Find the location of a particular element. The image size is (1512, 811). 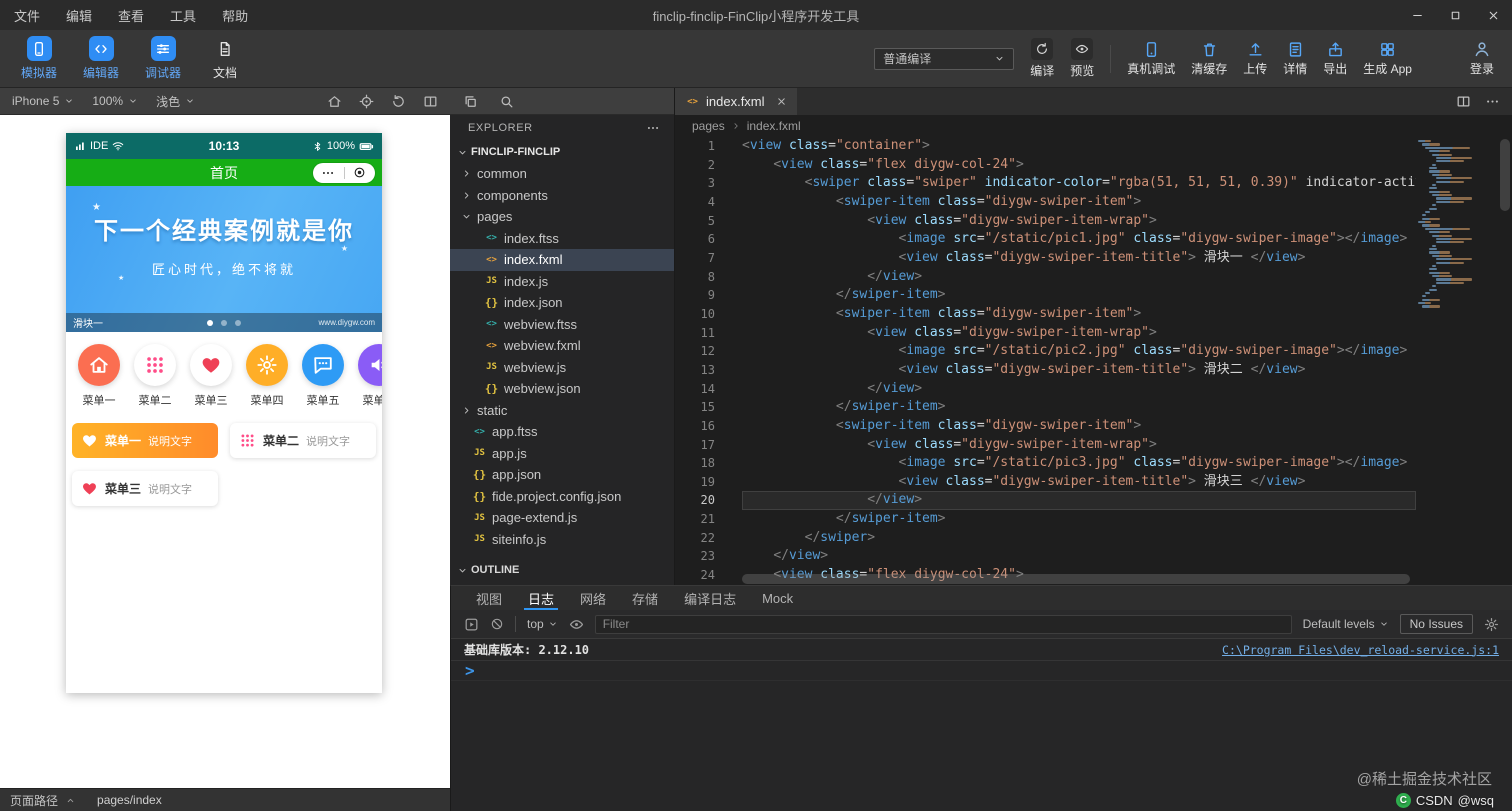

breadcrumb-item: pages is located at coordinates (708, 126).